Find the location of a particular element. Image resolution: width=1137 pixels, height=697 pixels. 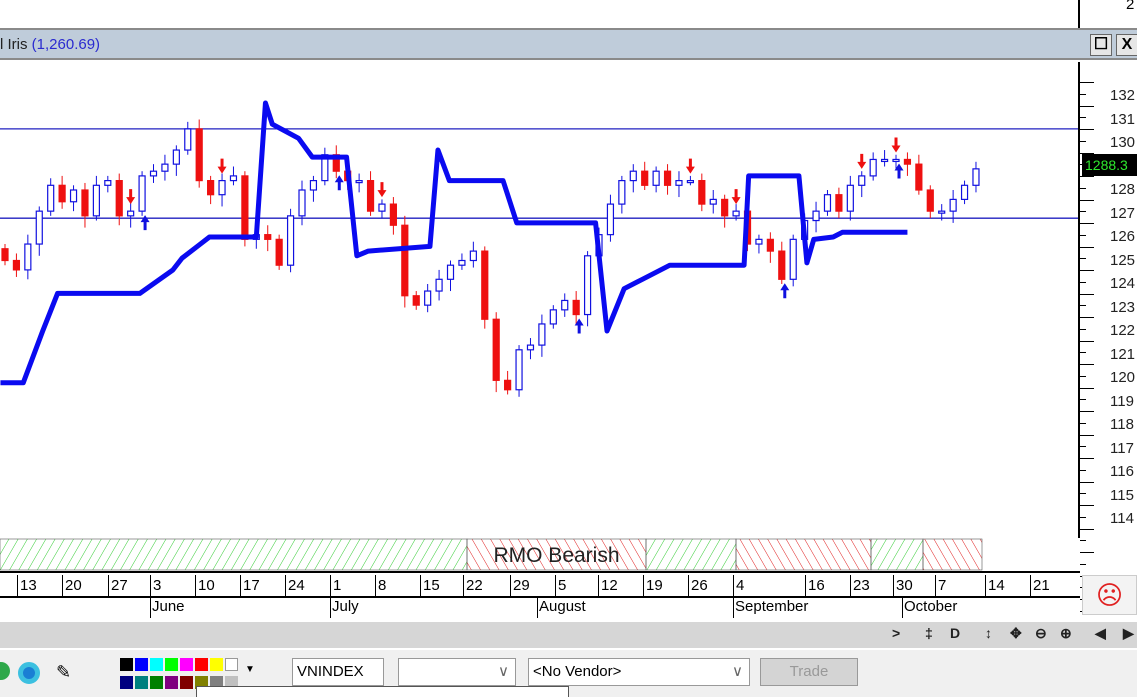

date-tick-label: 13 is located at coordinates (27, 585).